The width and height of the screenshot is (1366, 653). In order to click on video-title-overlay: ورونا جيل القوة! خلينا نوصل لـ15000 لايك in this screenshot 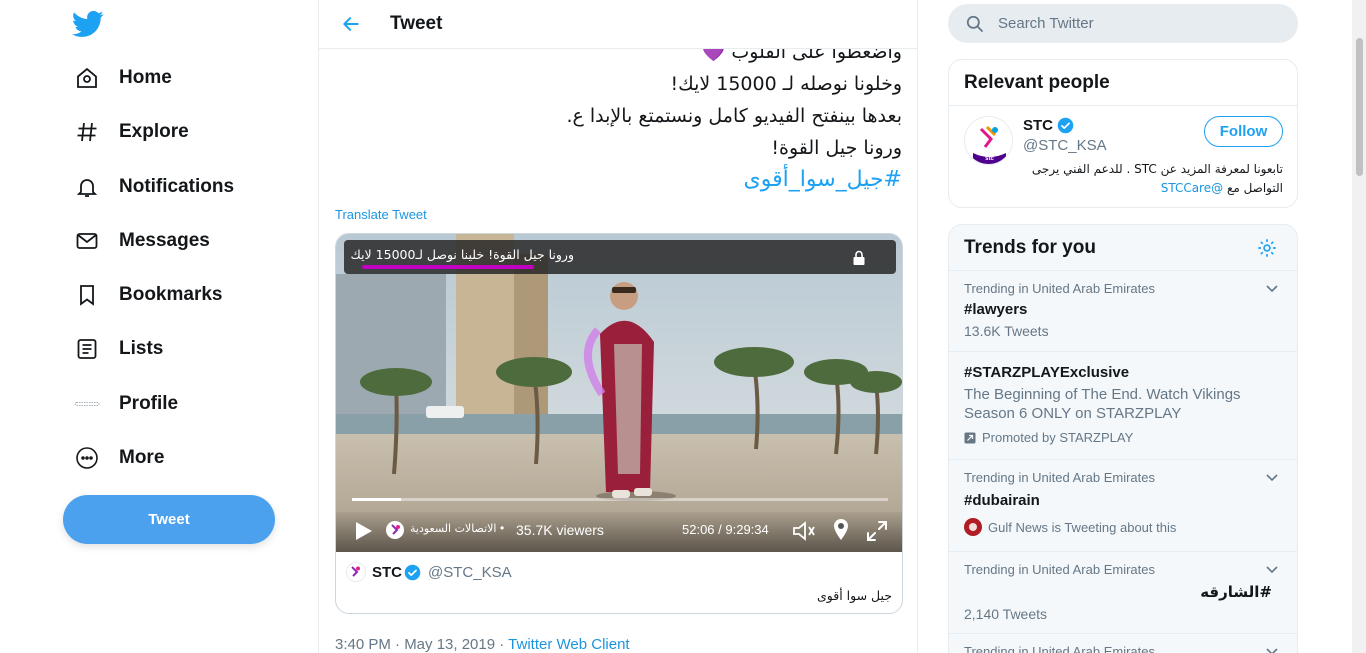, I will do `click(620, 257)`.